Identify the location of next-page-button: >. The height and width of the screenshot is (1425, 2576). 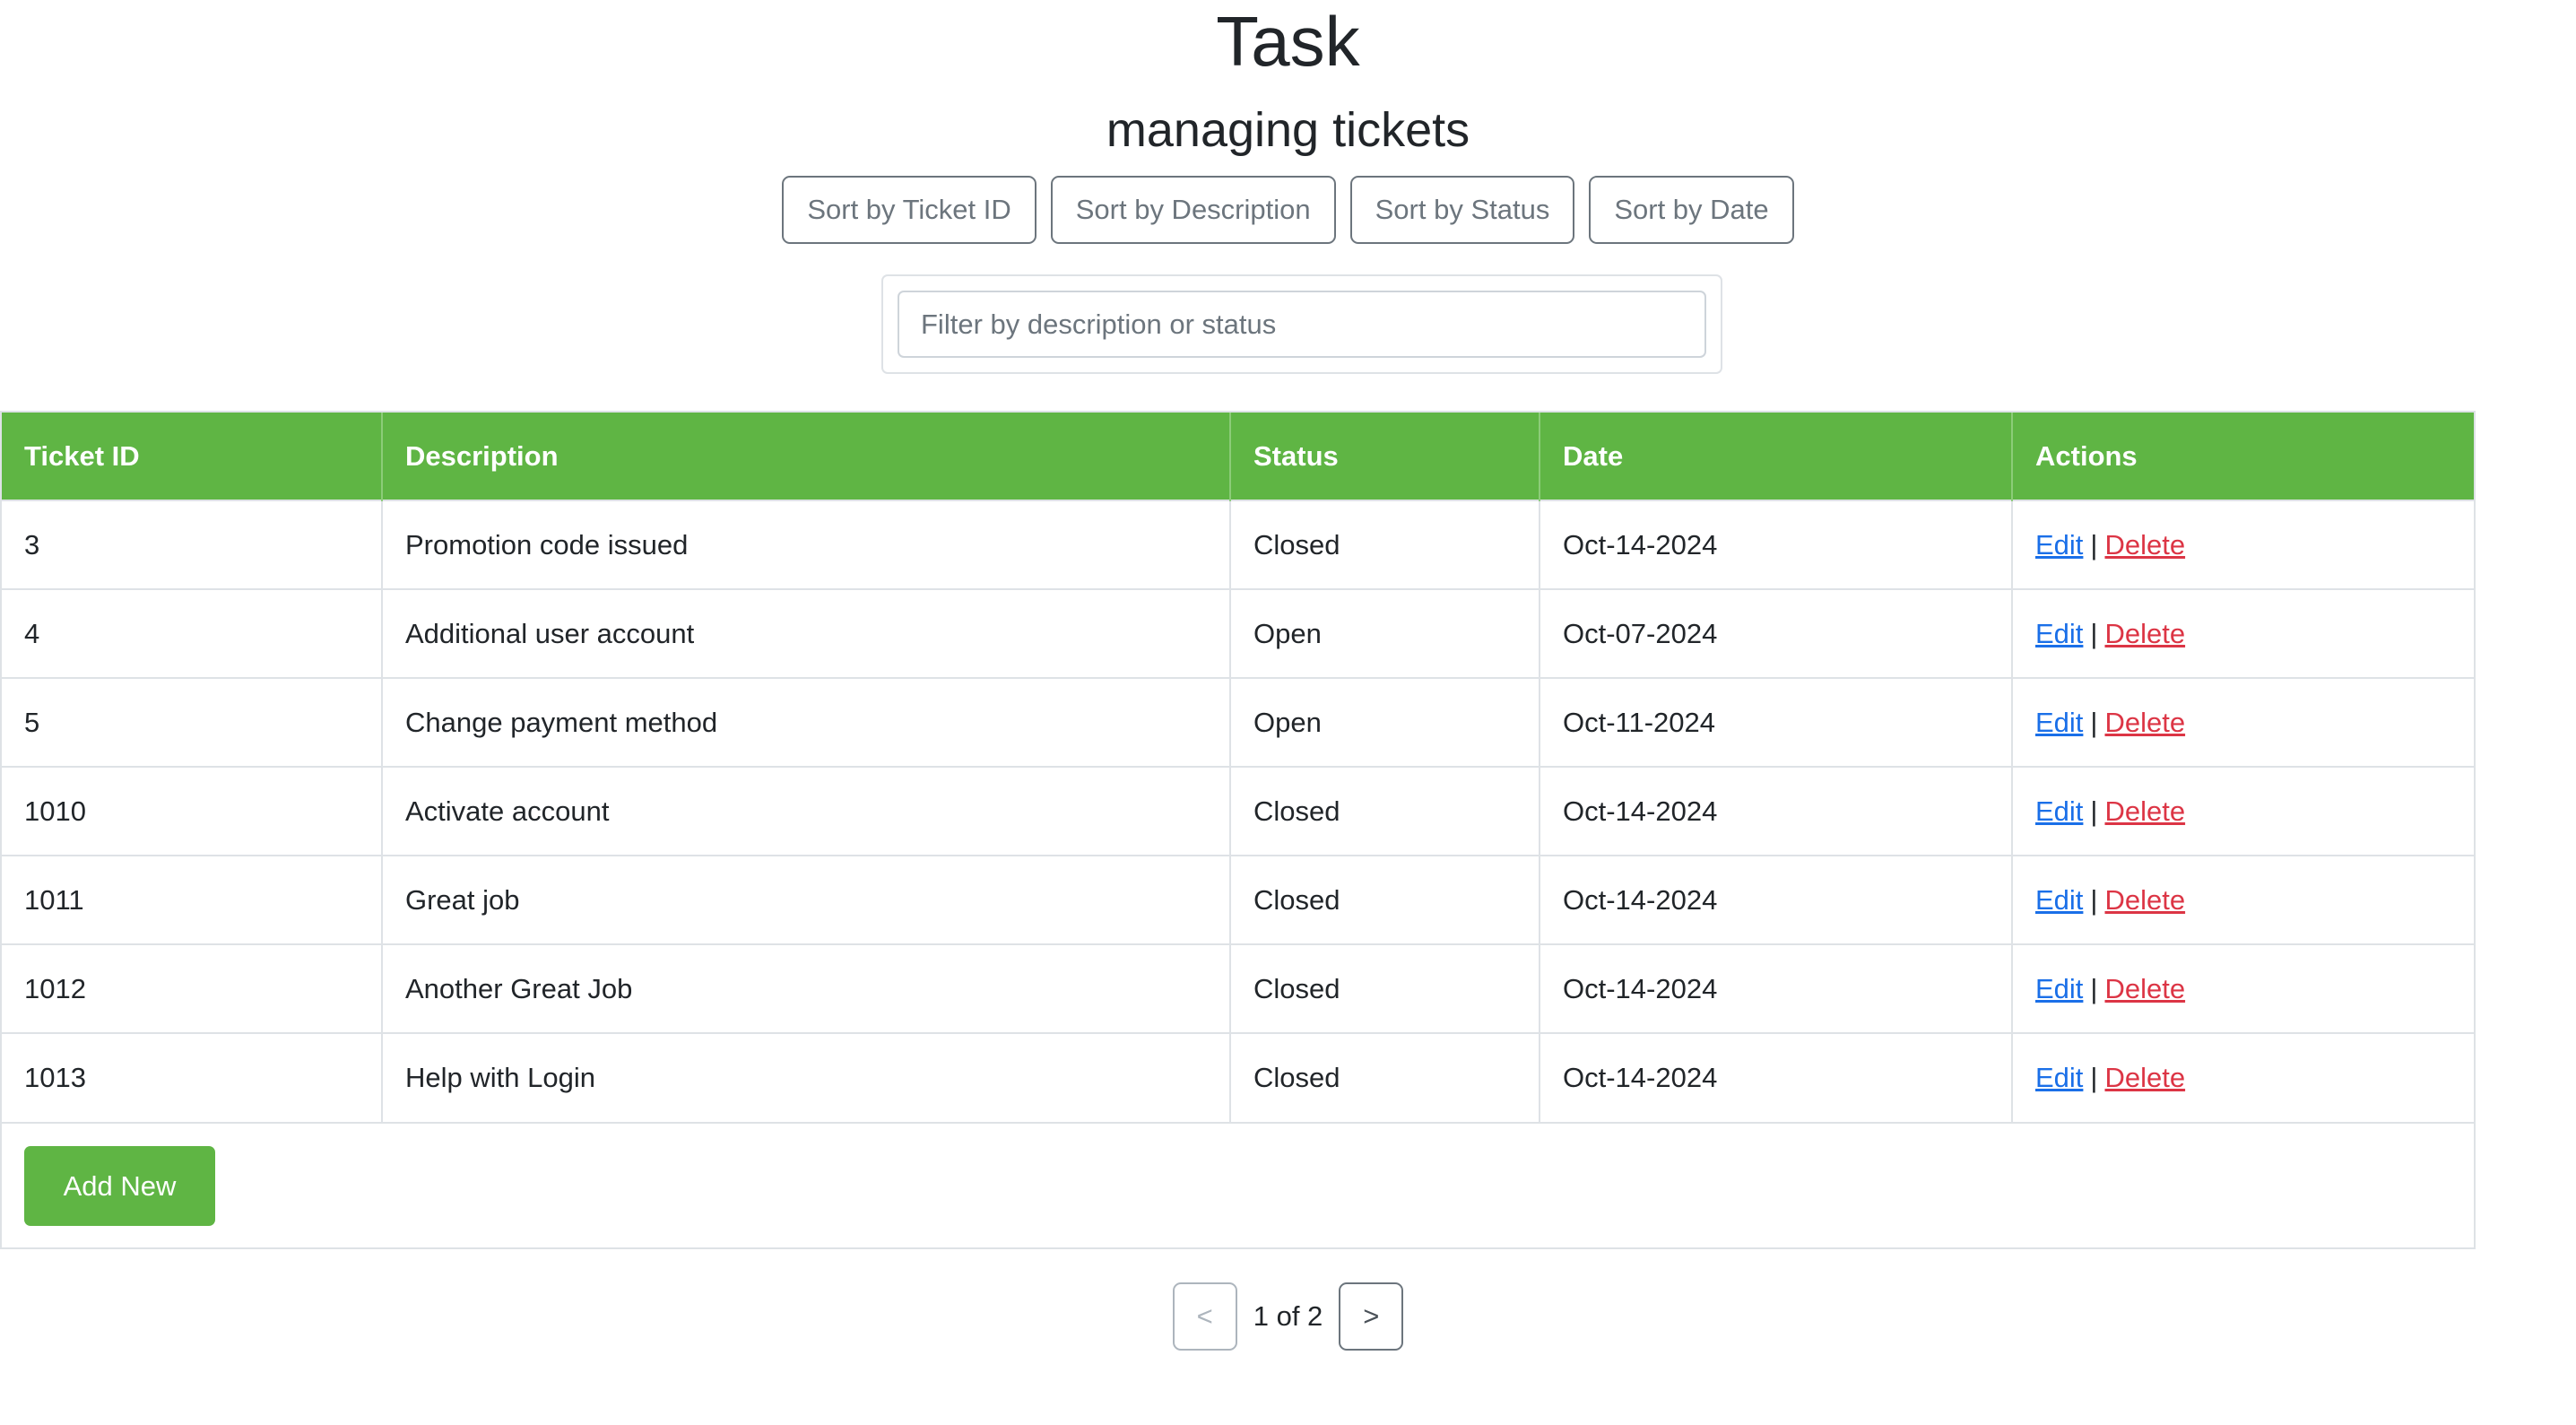
(1371, 1316).